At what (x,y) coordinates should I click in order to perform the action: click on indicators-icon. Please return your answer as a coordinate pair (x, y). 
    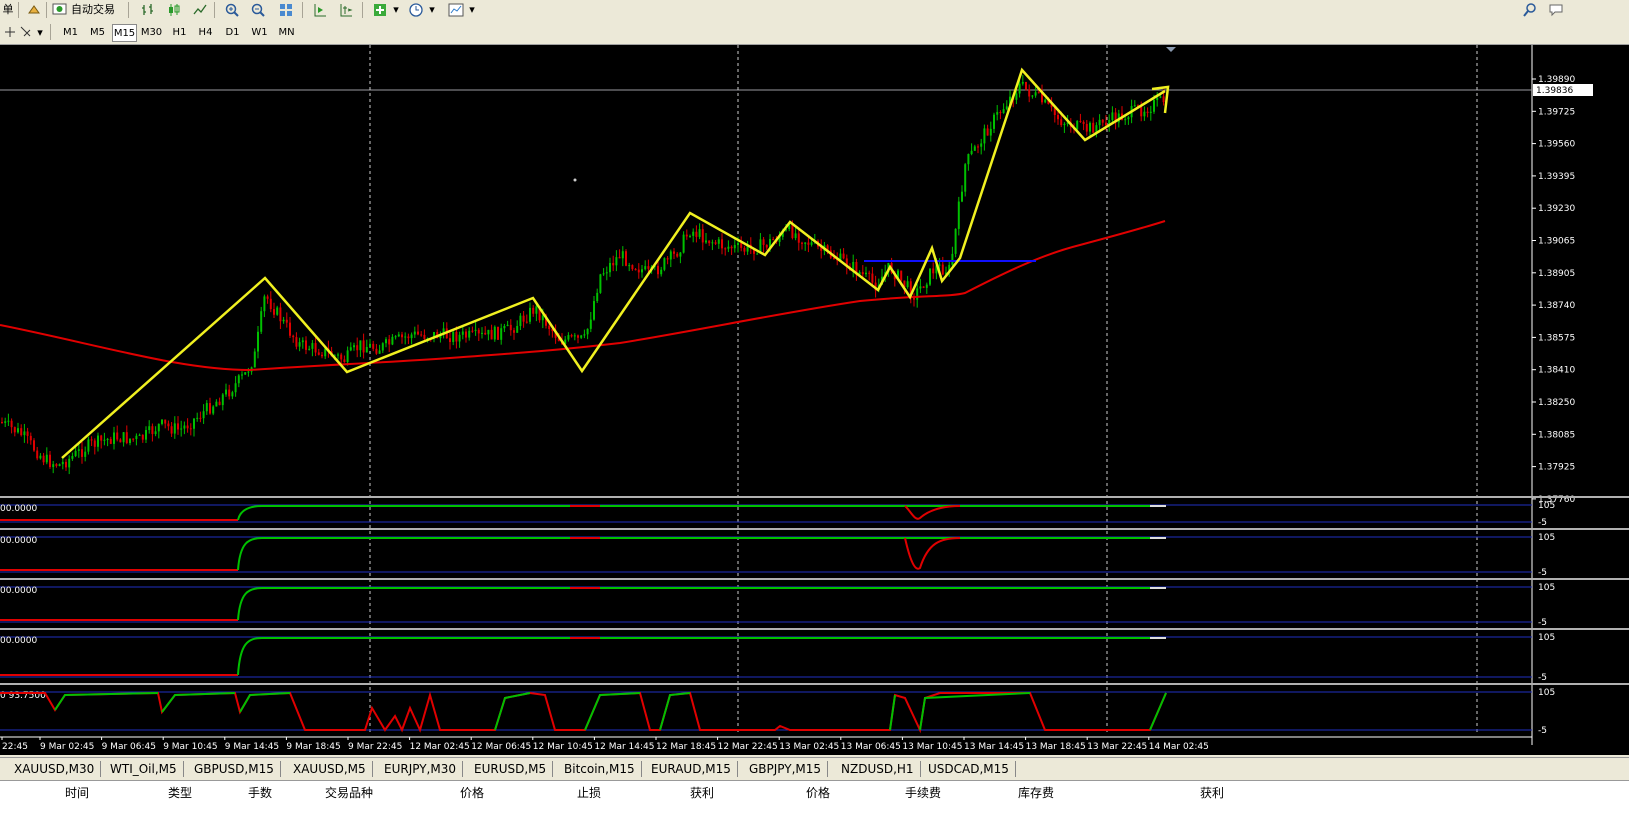
    Looking at the image, I should click on (380, 9).